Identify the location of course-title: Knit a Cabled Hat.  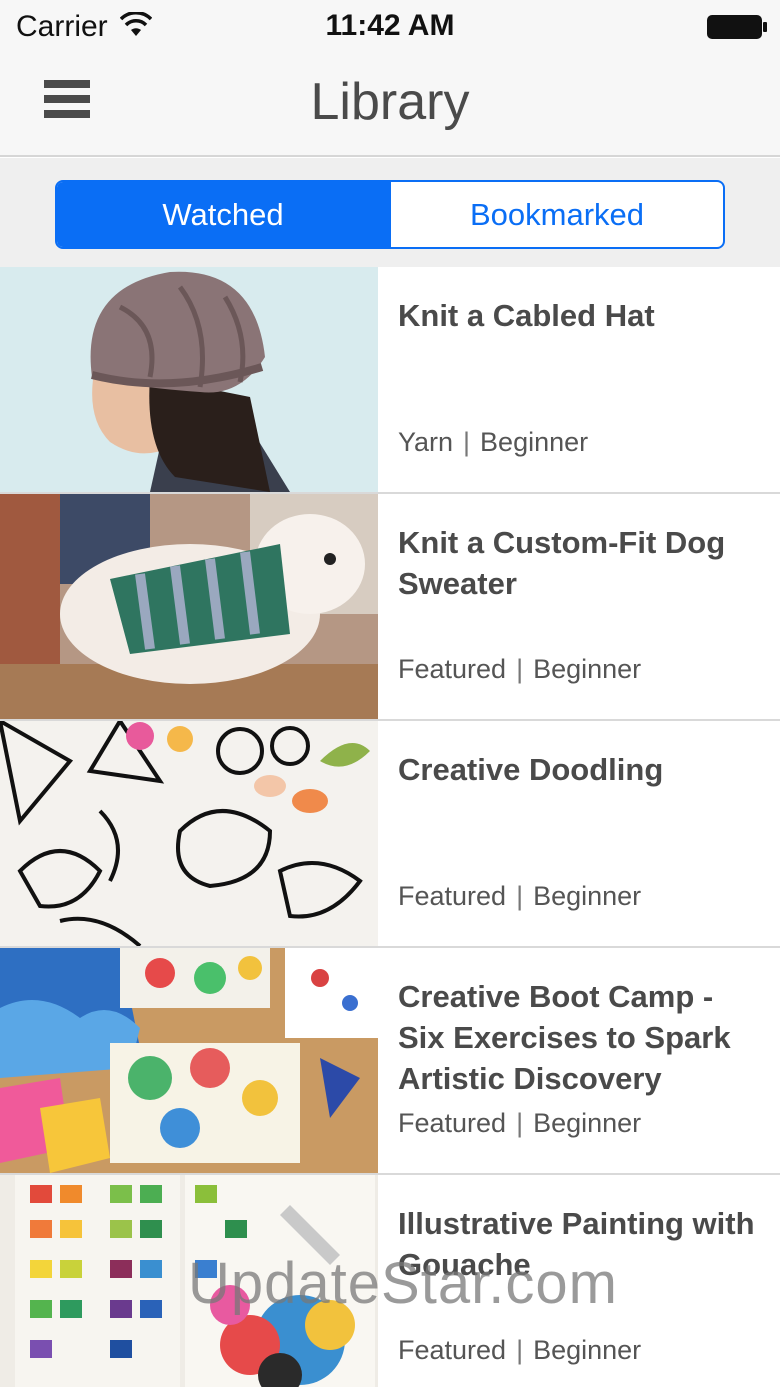
(526, 315).